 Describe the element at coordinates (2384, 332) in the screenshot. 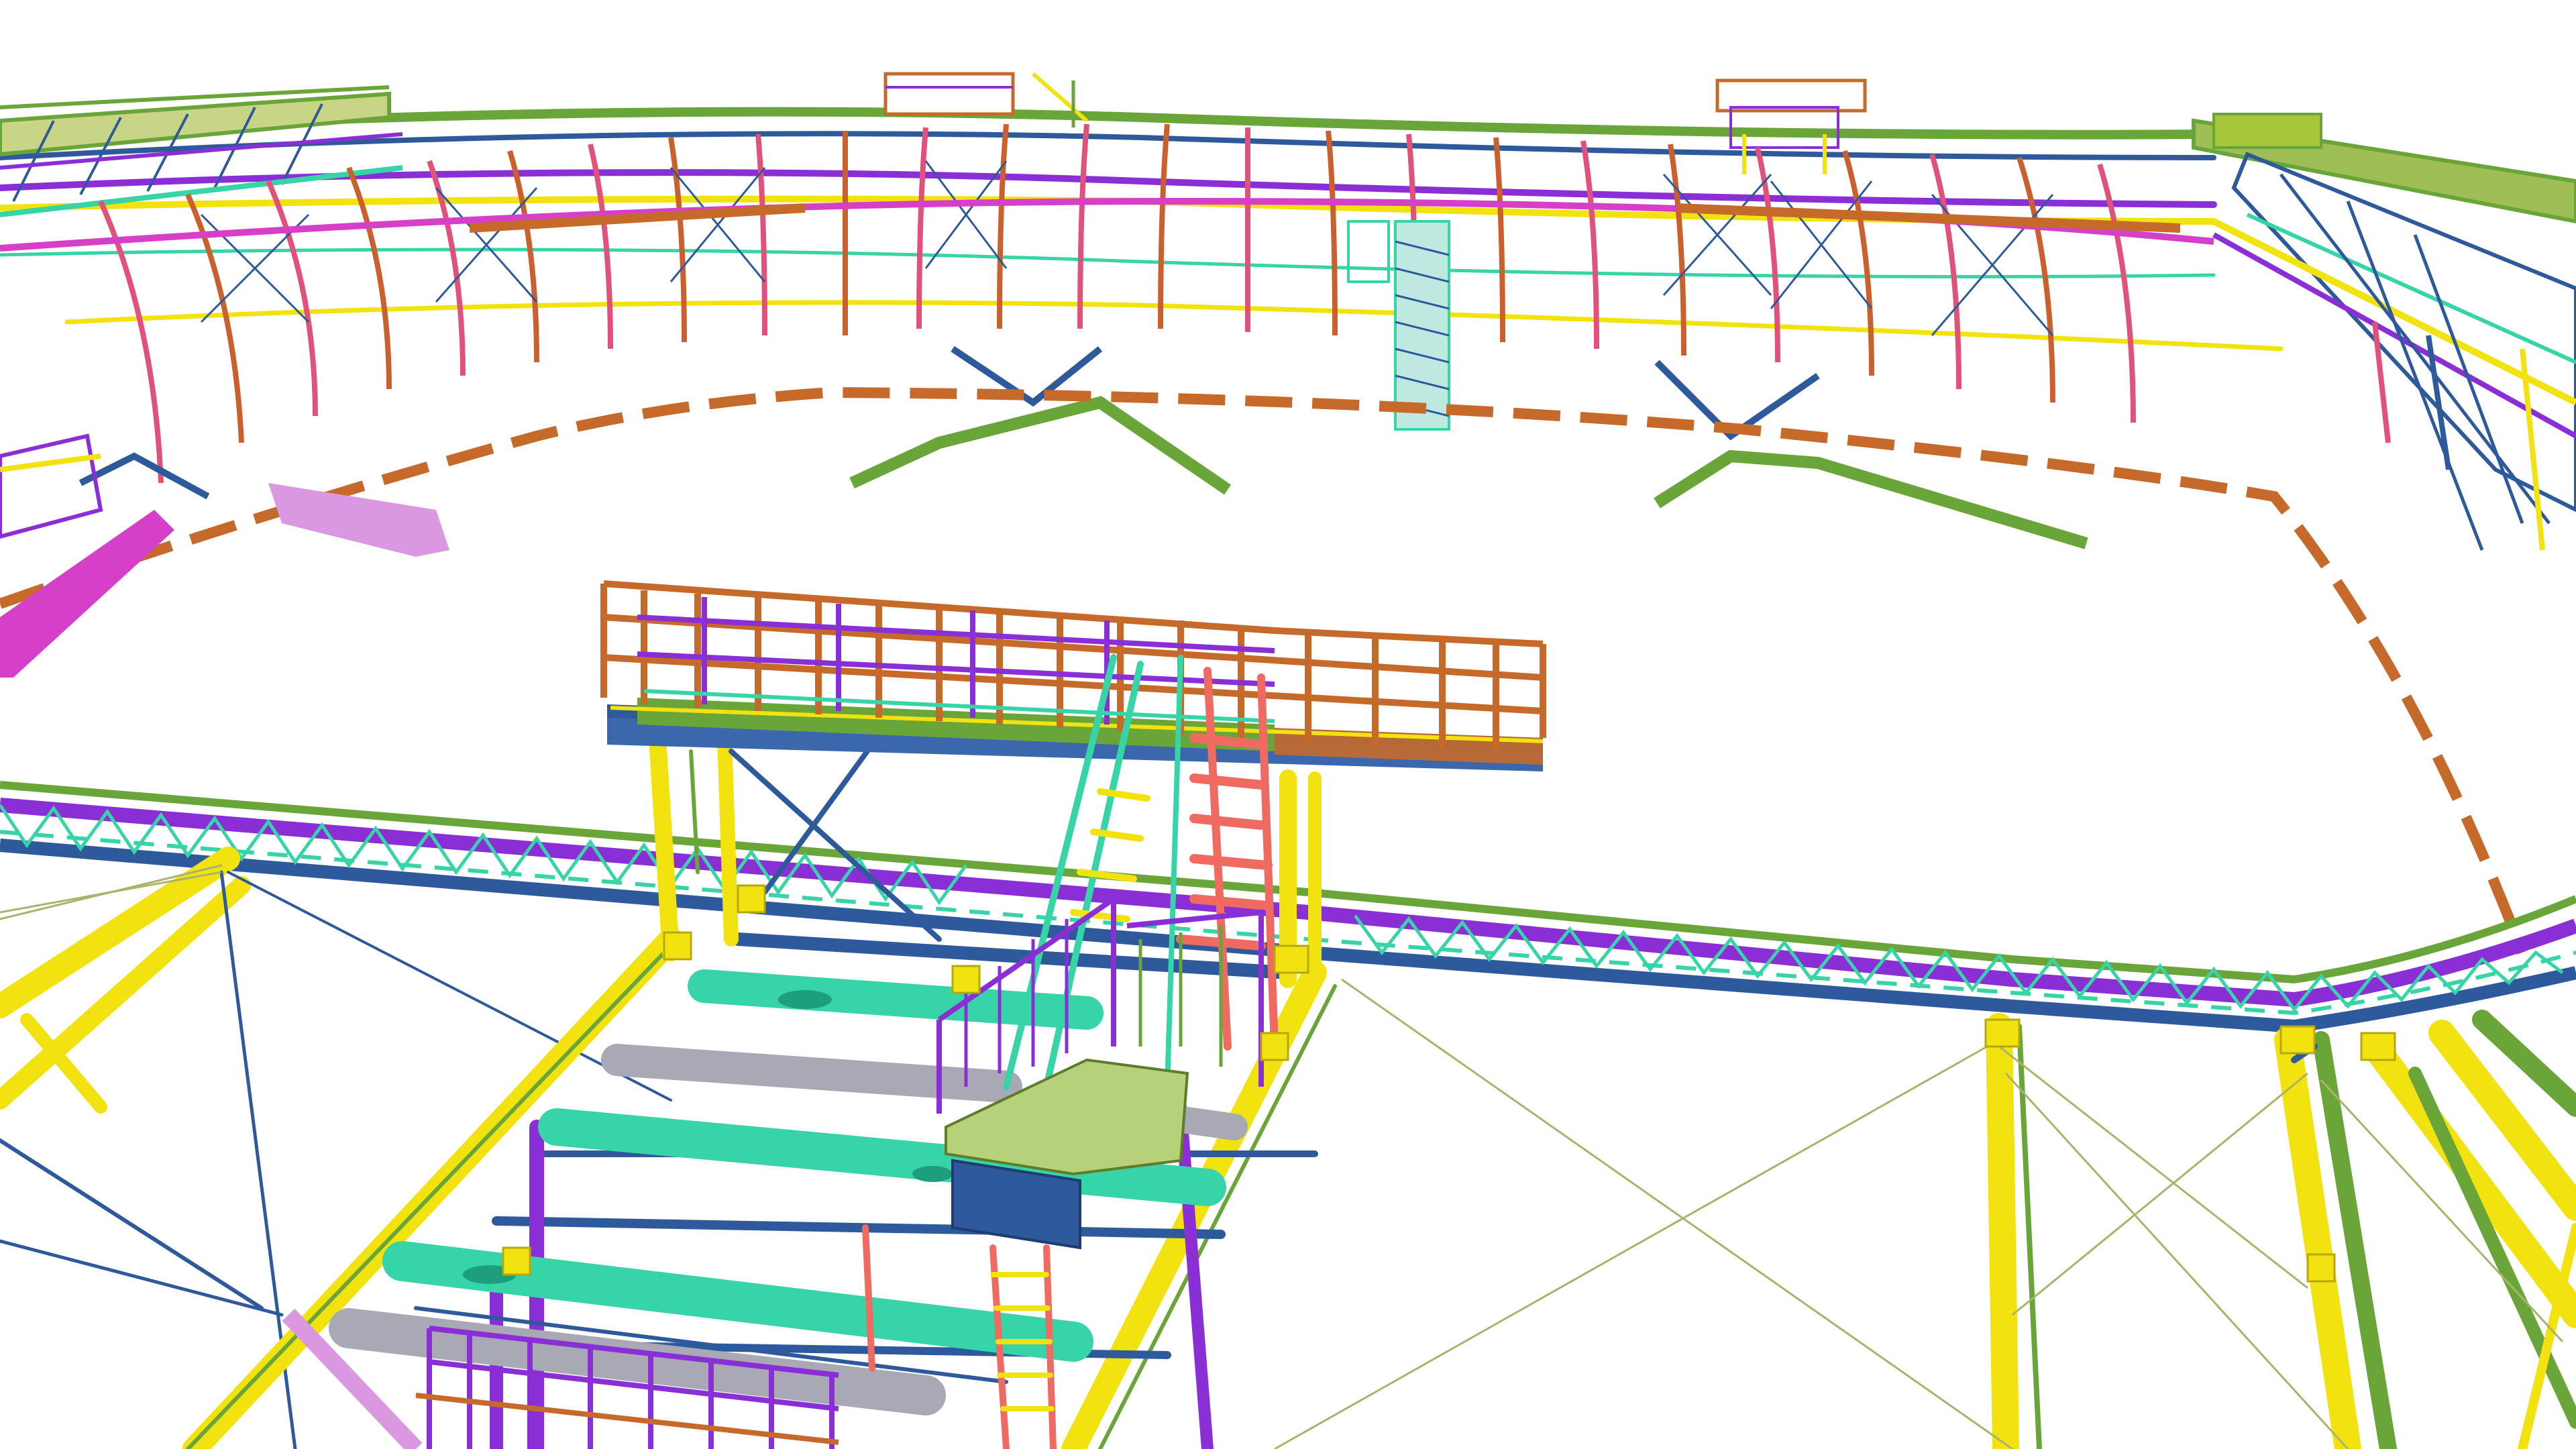

I see `roof-right-gantry` at that location.